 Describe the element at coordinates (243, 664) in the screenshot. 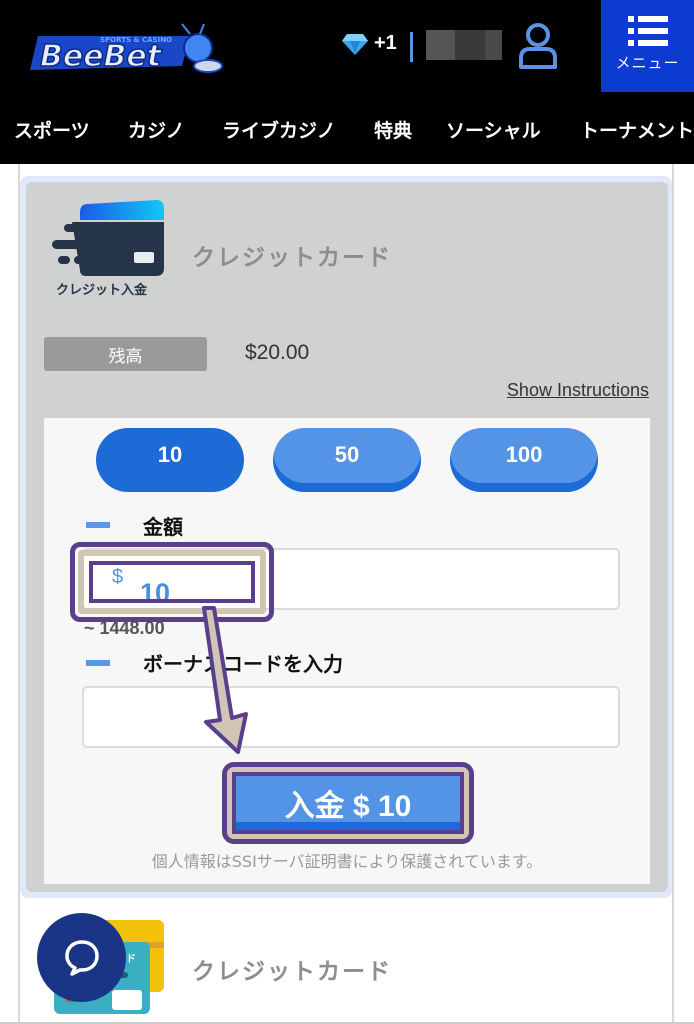

I see `bonus-code-label: ボーナスコードを入力` at that location.